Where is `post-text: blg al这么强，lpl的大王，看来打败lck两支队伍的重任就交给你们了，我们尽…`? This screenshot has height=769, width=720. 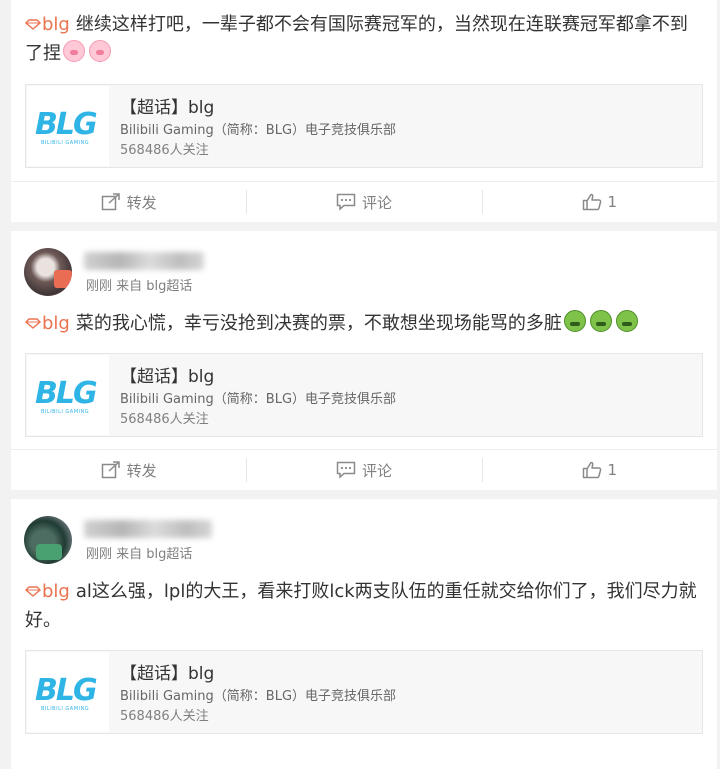 post-text: blg al这么强，lpl的大王，看来打败lck两支队伍的重任就交给你们了，我们尽… is located at coordinates (364, 606).